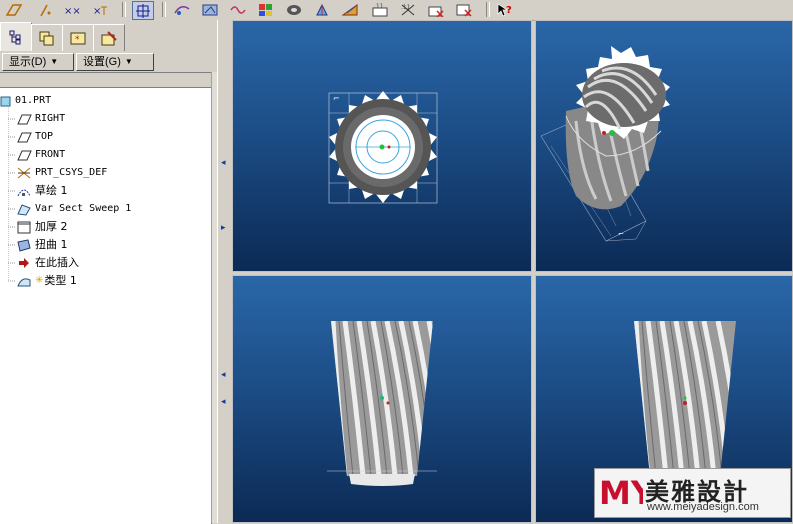 The image size is (793, 524). I want to click on tree-item-label: 01.PRT, so click(33, 100).